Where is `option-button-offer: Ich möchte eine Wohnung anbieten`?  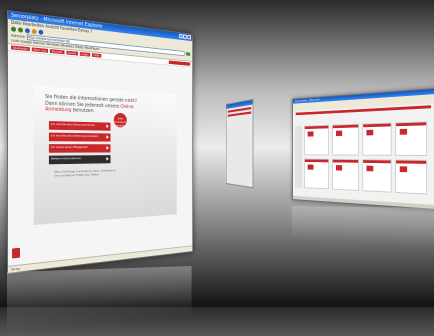 option-button-offer: Ich möchte eine Wohnung anbieten is located at coordinates (79, 137).